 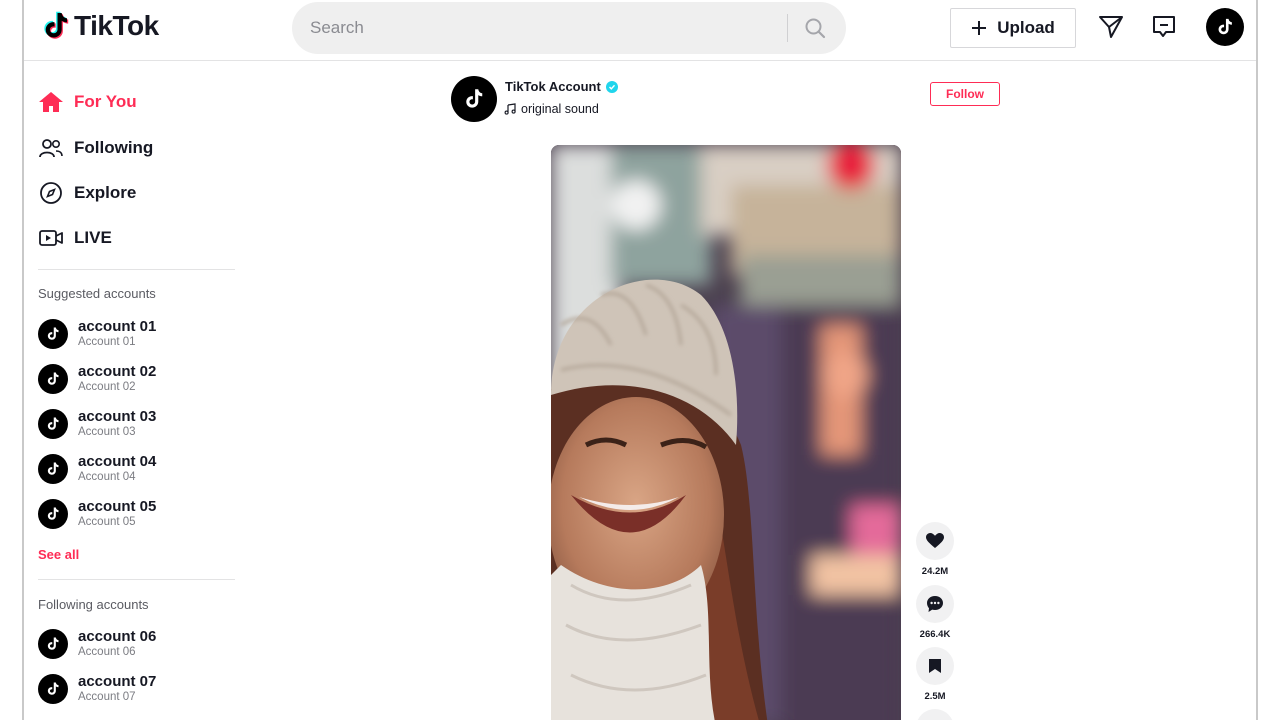 I want to click on nav-following: Following, so click(x=95, y=148).